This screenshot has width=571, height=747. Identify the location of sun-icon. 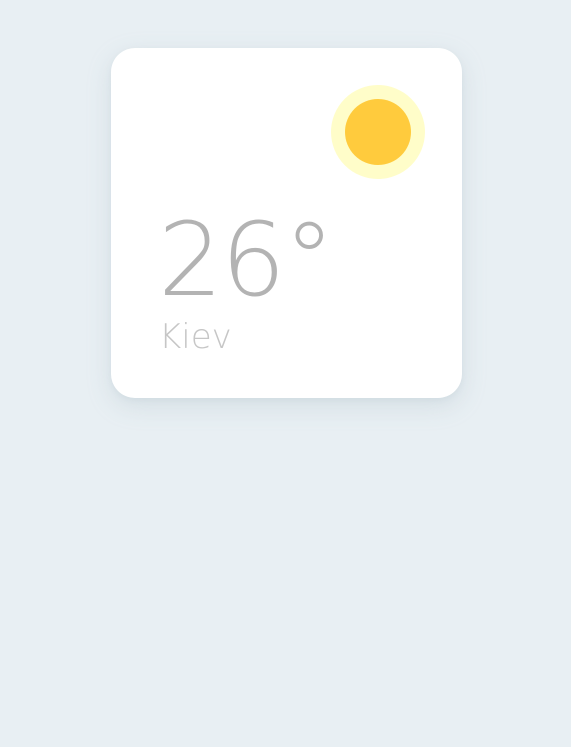
(378, 132).